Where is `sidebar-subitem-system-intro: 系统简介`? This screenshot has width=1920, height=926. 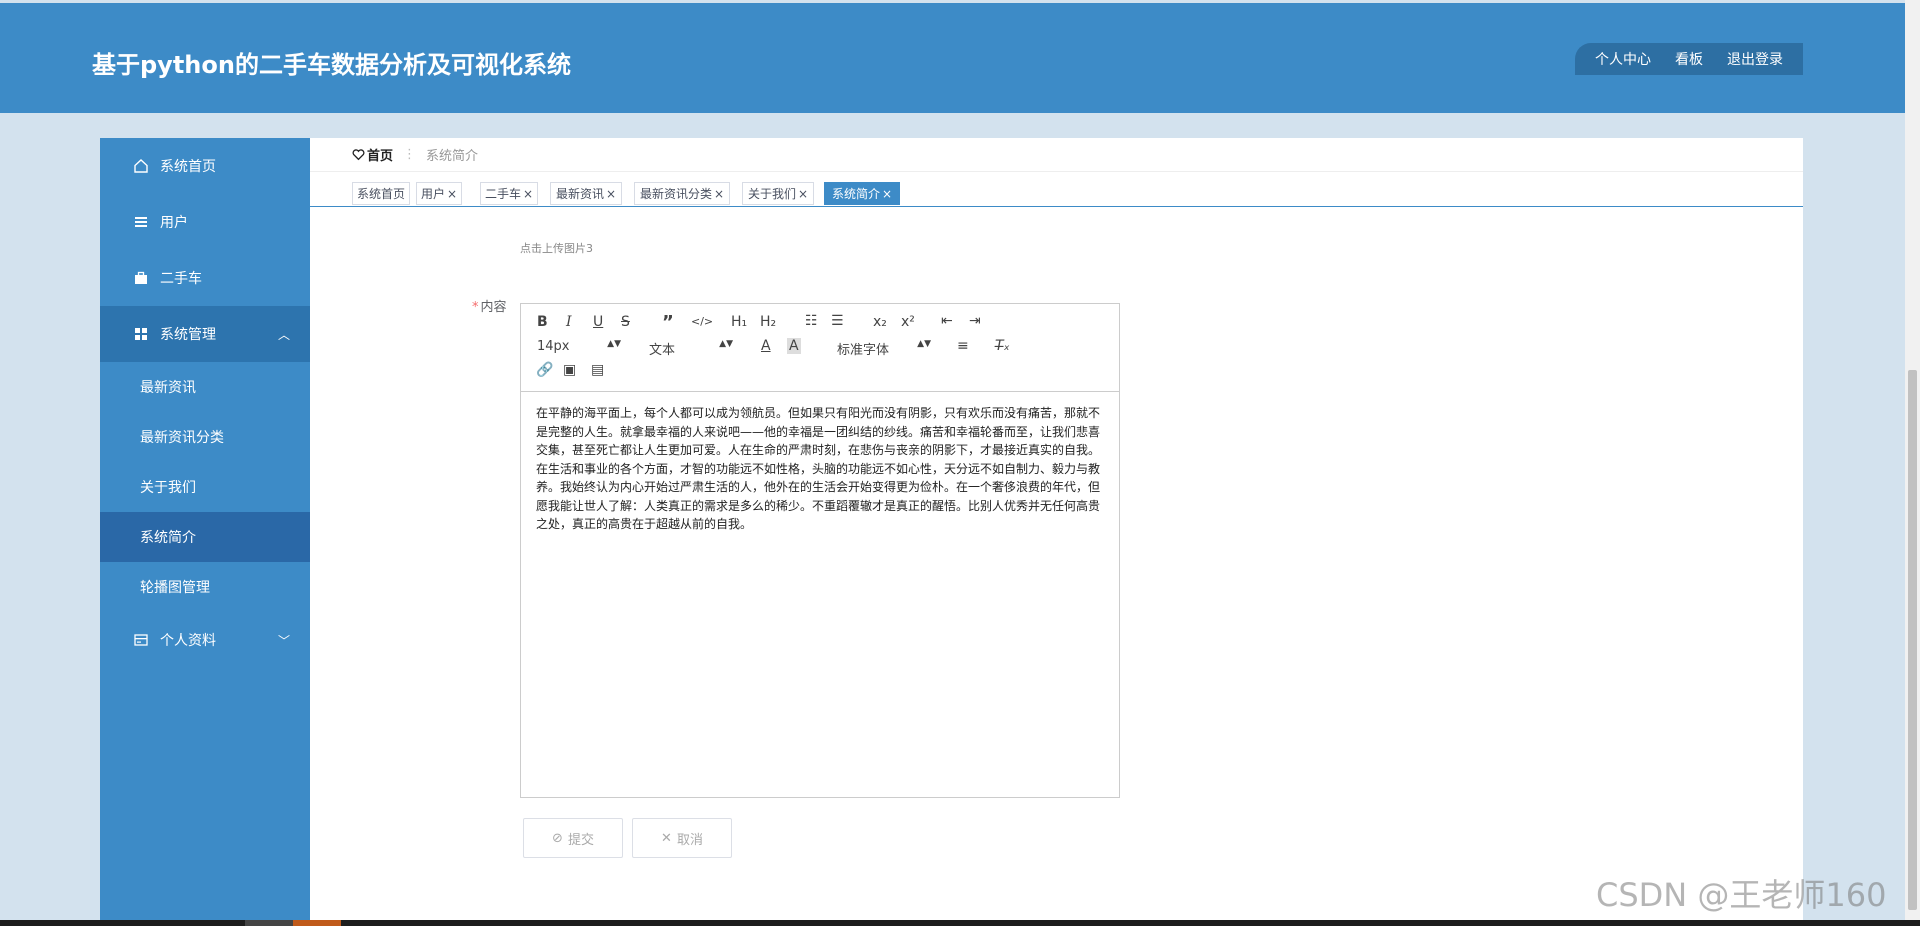 sidebar-subitem-system-intro: 系统简介 is located at coordinates (205, 537).